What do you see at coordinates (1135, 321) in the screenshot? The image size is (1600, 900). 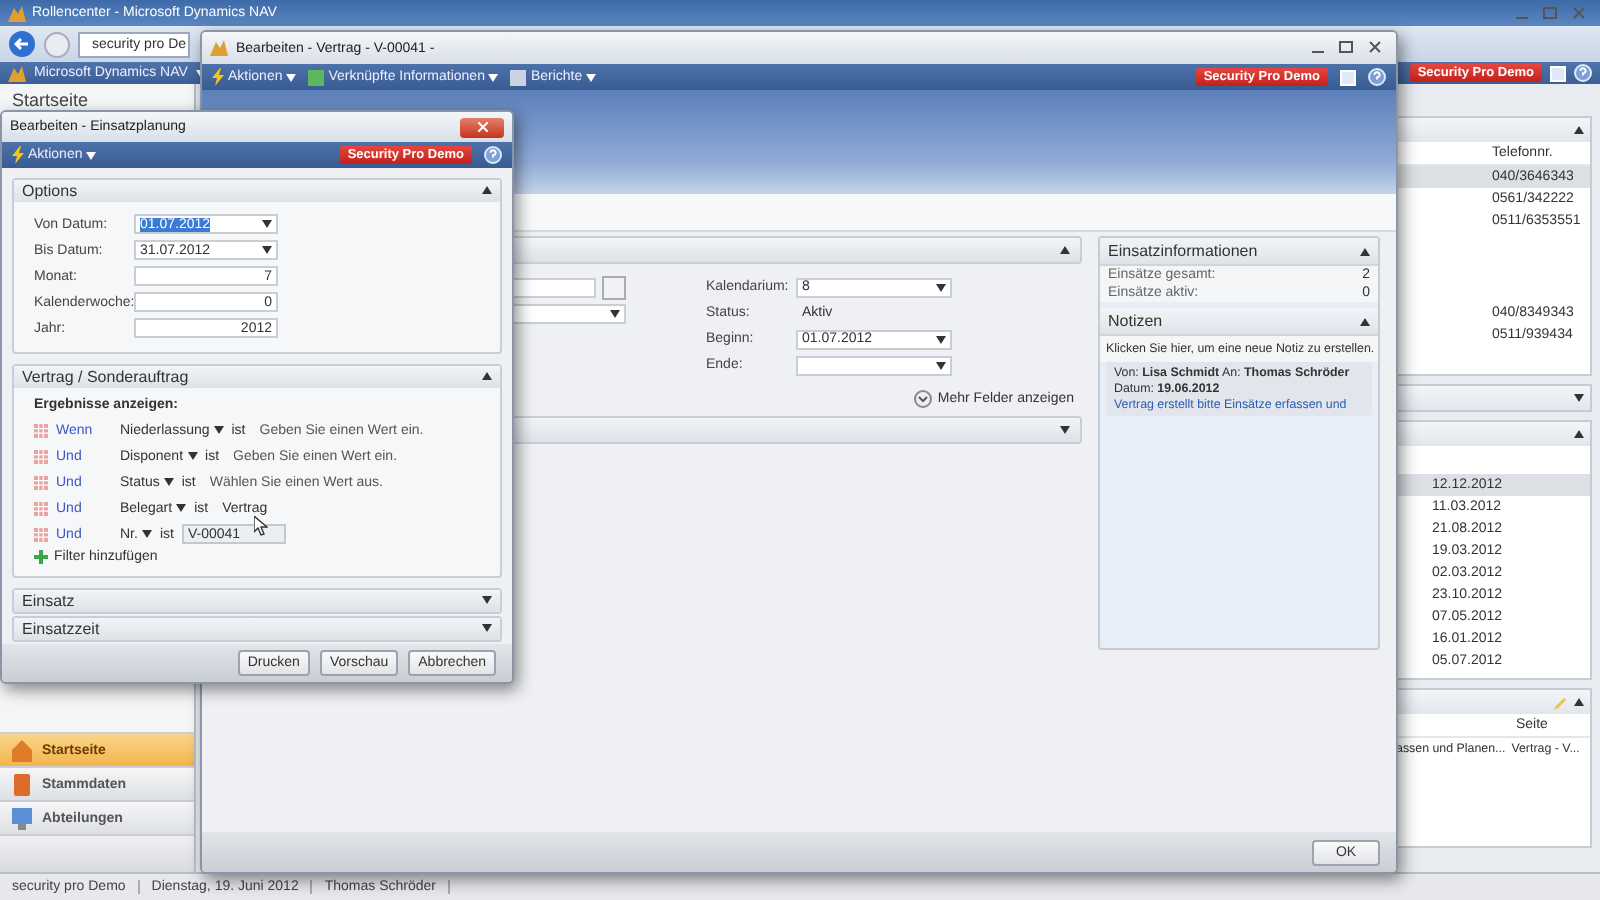 I see `factbox-title: Notizen` at bounding box center [1135, 321].